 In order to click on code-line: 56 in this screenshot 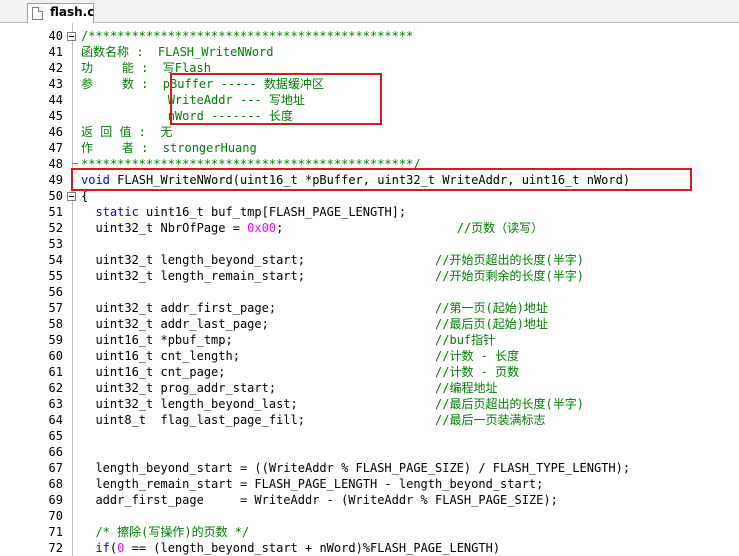, I will do `click(369, 292)`.